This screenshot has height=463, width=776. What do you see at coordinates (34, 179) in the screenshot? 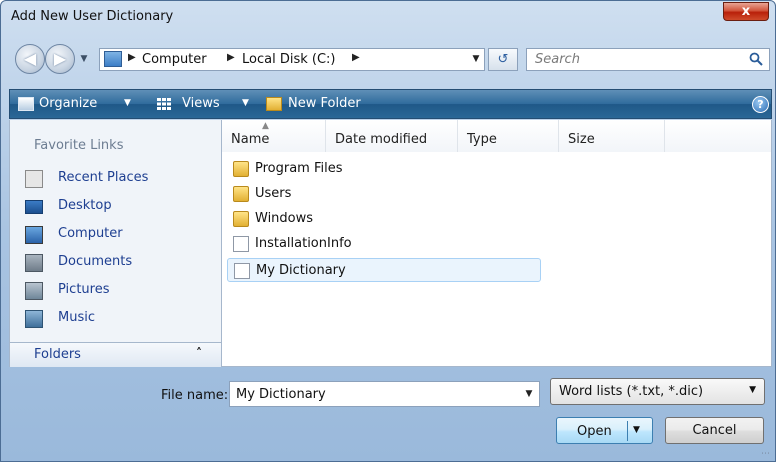
I see `recent-places-icon` at bounding box center [34, 179].